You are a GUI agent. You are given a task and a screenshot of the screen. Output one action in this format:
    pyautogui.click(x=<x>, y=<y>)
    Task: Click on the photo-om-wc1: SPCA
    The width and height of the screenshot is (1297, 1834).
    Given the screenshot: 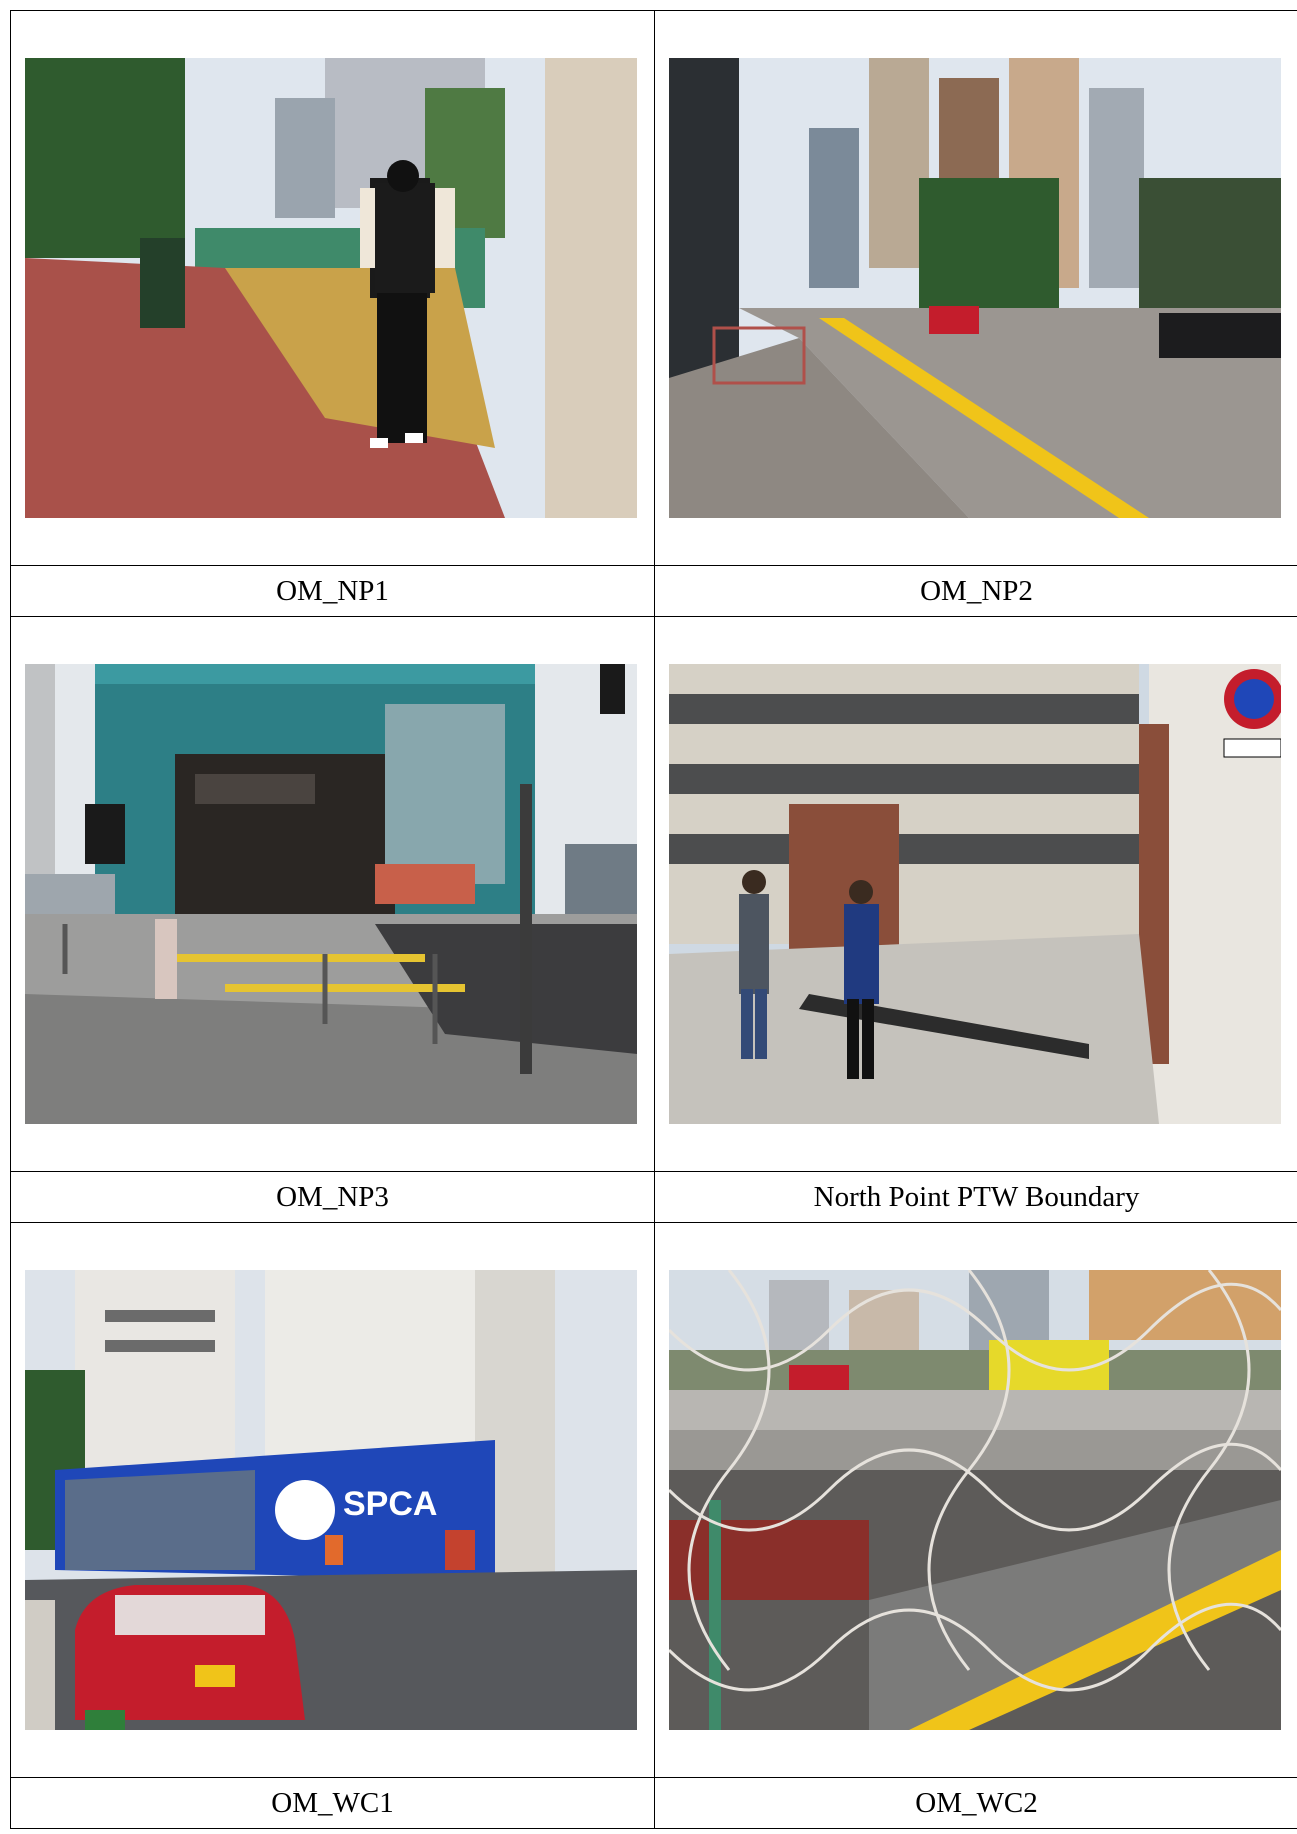 What is the action you would take?
    pyautogui.click(x=331, y=1500)
    